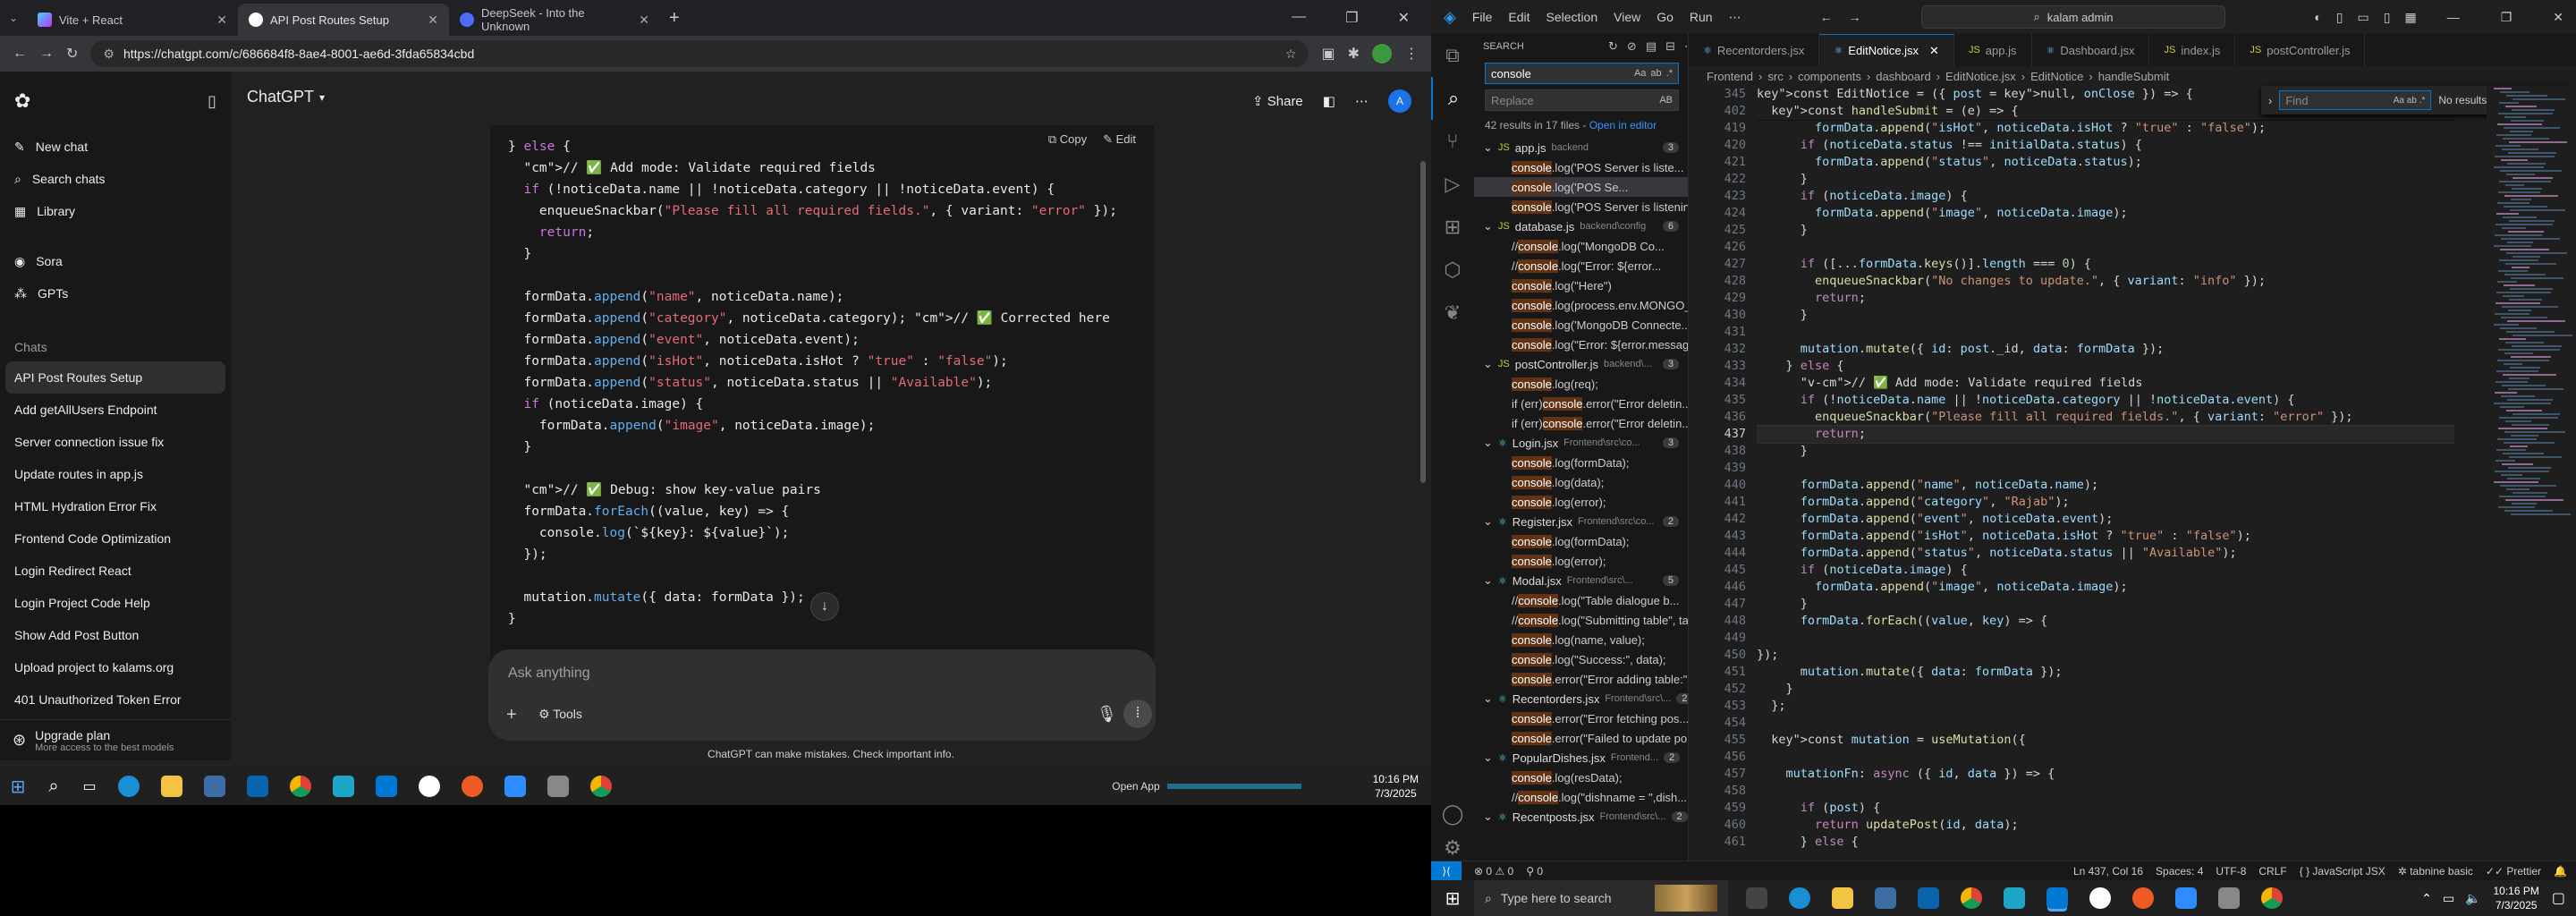 This screenshot has width=2576, height=916. I want to click on nav-back-icon: ←, so click(1826, 17).